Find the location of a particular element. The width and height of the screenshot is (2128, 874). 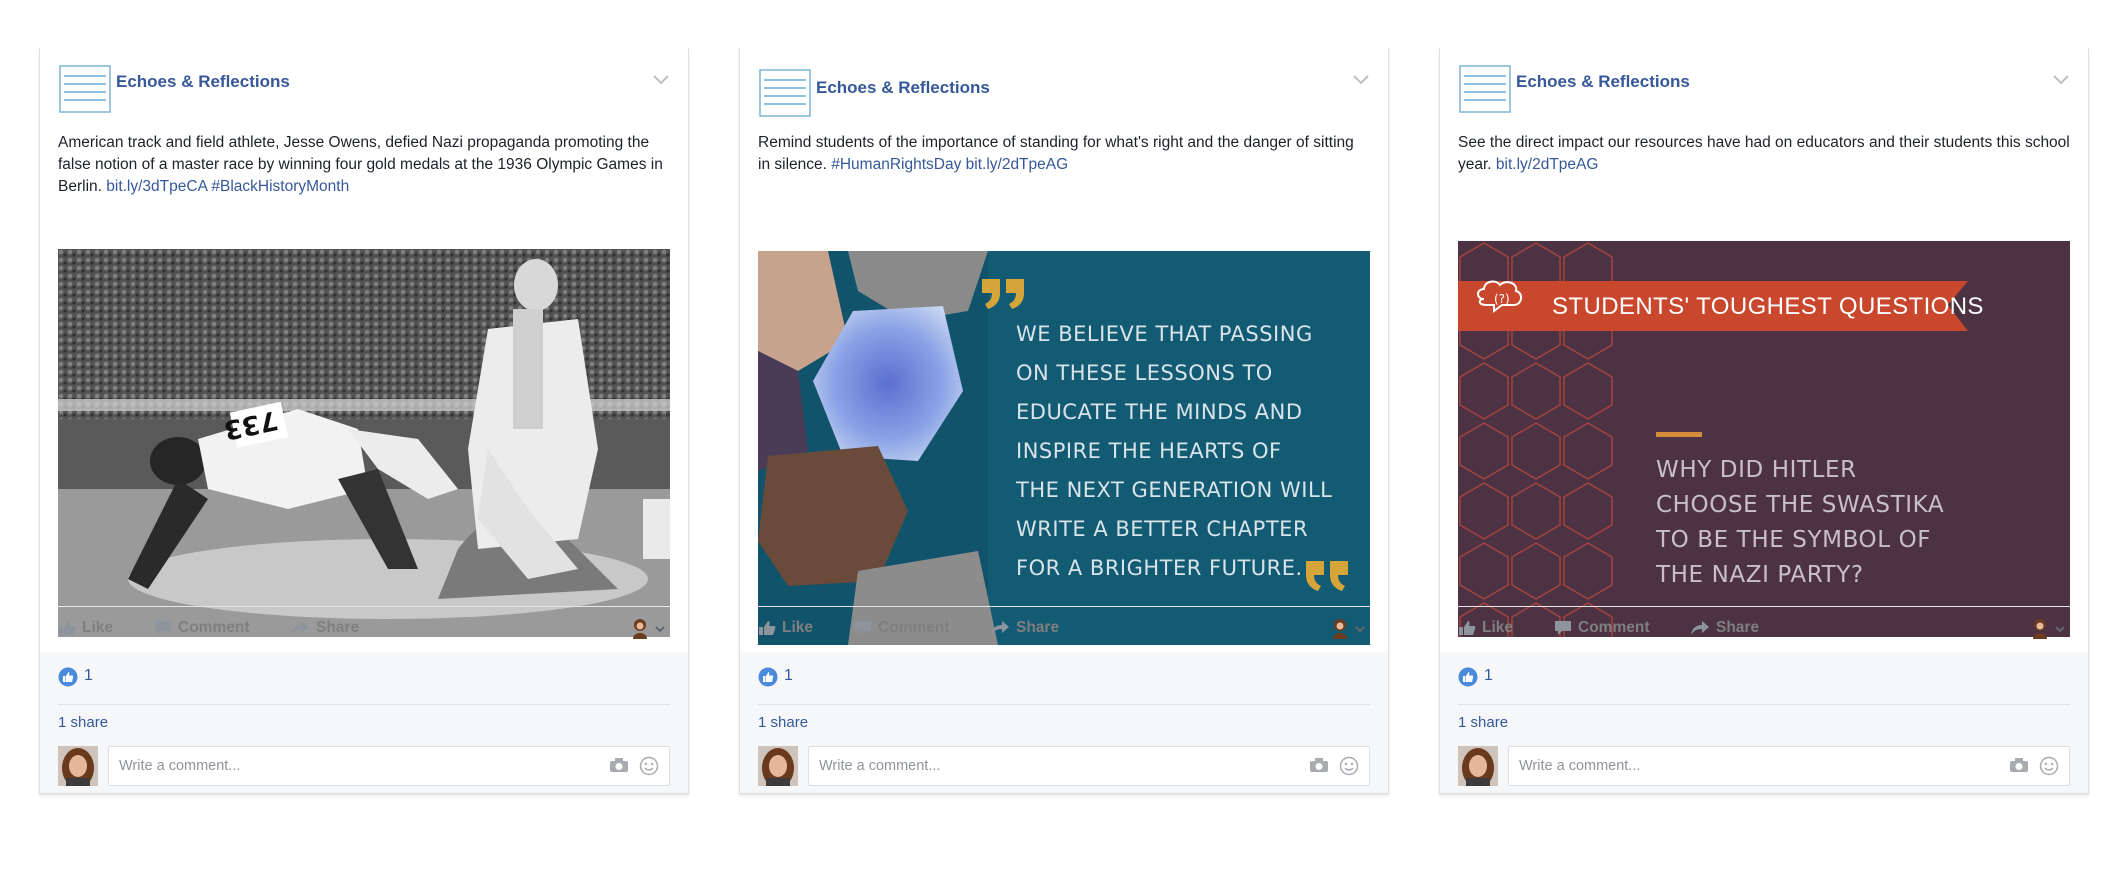

question-line: TO BE THE SYMBOL OF is located at coordinates (1794, 540).